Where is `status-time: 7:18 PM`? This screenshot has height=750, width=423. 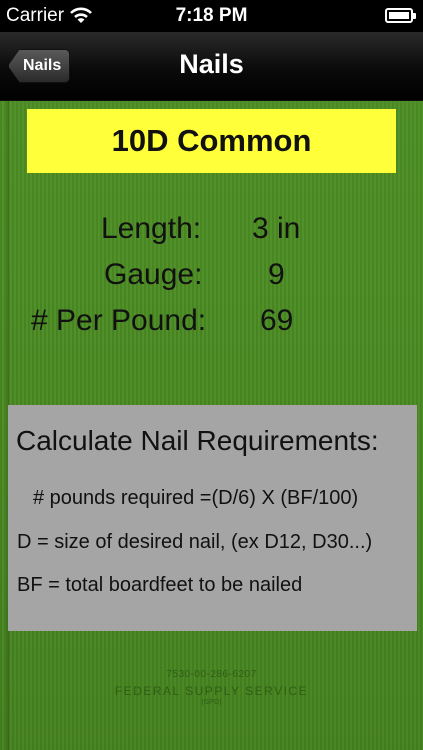 status-time: 7:18 PM is located at coordinates (211, 15).